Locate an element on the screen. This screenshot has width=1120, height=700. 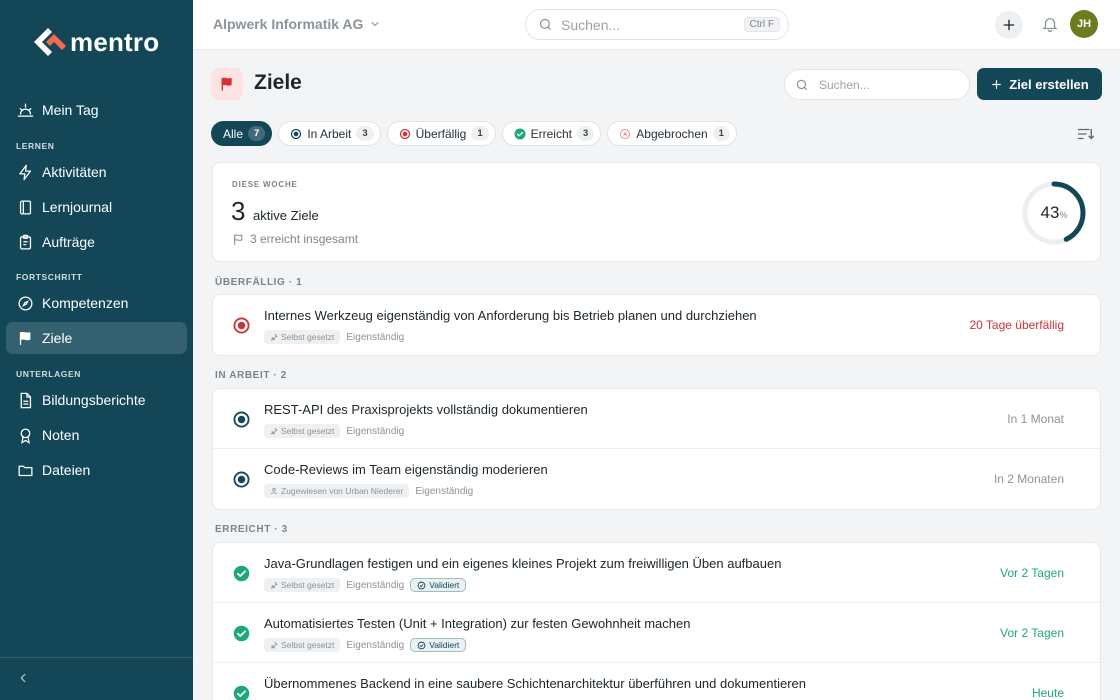
check-circle-icon is located at coordinates (421, 585).